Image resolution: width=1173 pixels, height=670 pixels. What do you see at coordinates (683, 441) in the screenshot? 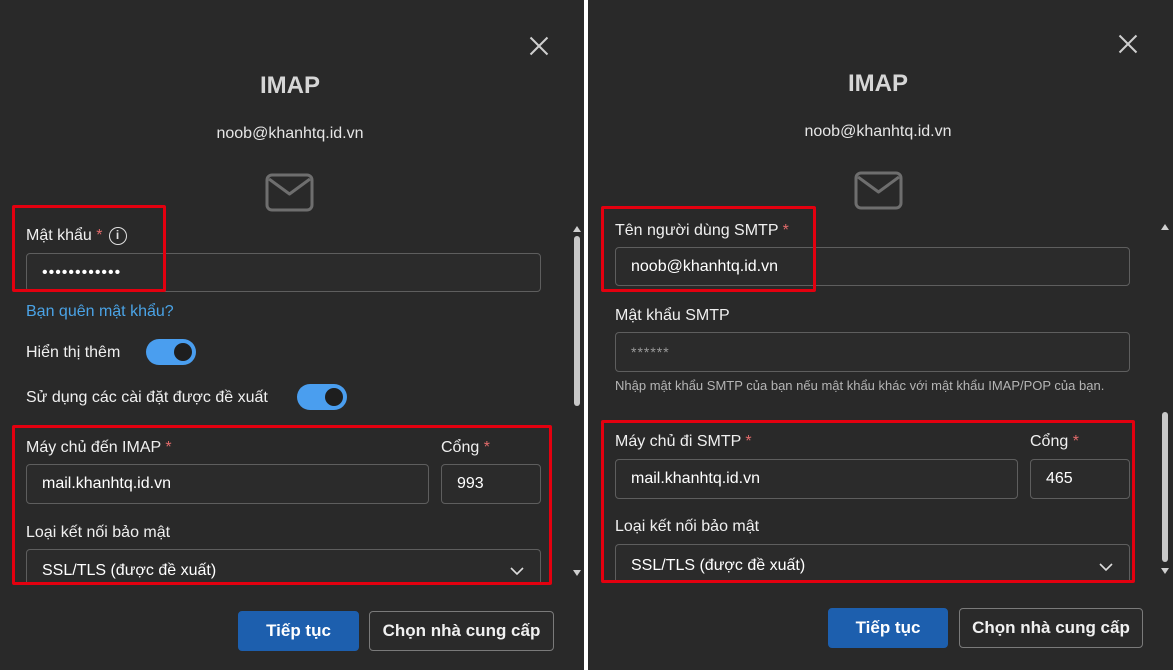
I see `outgoing-server-label: Máy chủ đi SMTP *` at bounding box center [683, 441].